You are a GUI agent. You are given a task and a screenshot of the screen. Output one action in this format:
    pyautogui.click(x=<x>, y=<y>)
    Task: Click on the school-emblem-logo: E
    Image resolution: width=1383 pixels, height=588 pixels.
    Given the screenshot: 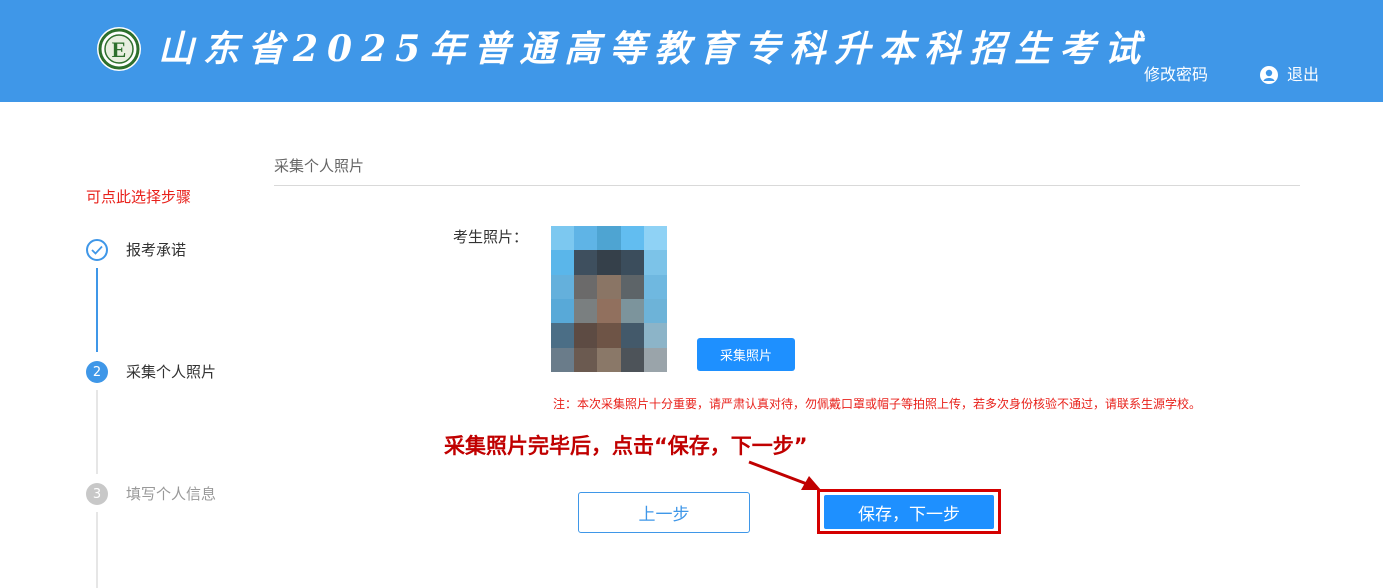 What is the action you would take?
    pyautogui.click(x=119, y=49)
    